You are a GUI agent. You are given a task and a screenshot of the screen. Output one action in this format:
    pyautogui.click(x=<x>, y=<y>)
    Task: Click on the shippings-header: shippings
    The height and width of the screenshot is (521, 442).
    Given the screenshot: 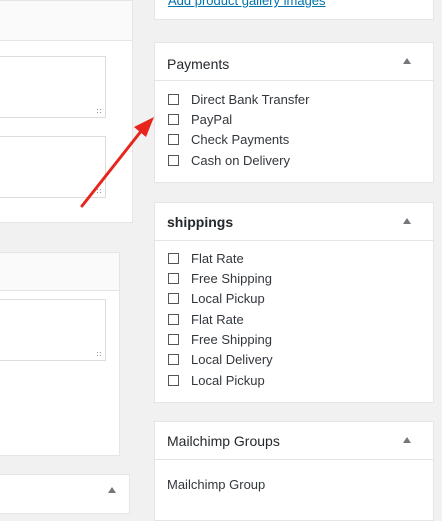 What is the action you would take?
    pyautogui.click(x=294, y=222)
    